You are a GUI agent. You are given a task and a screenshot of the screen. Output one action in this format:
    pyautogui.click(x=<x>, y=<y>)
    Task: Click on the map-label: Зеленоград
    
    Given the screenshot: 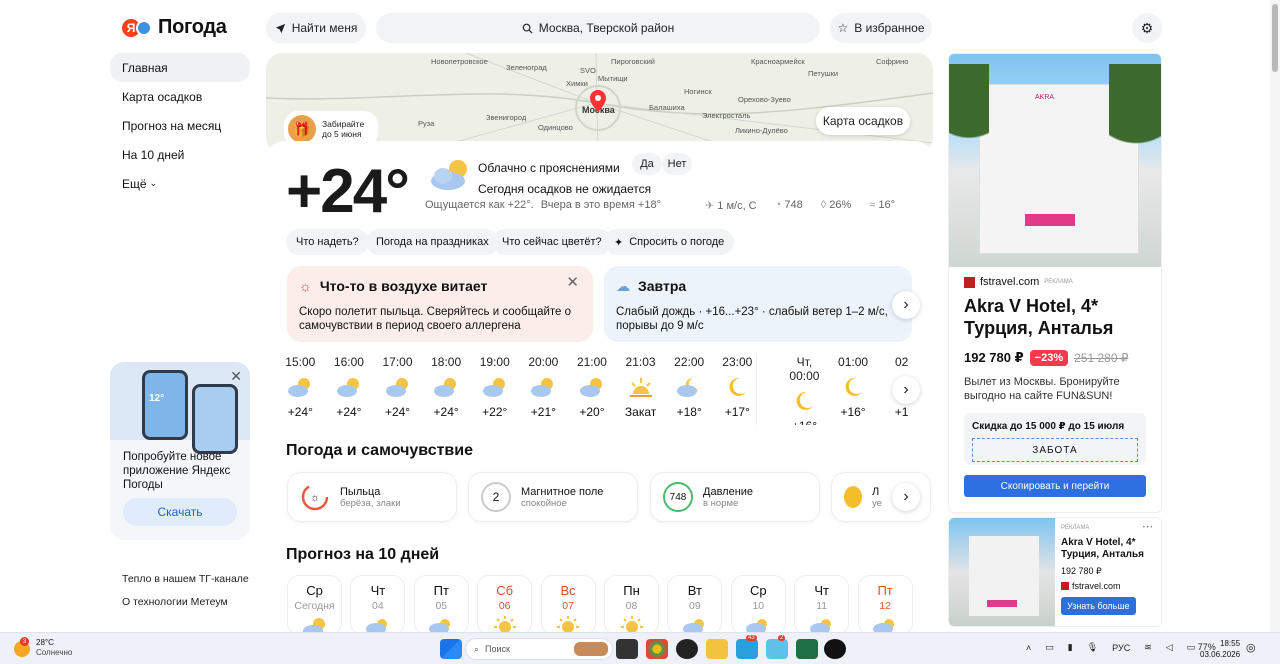 What is the action you would take?
    pyautogui.click(x=526, y=67)
    